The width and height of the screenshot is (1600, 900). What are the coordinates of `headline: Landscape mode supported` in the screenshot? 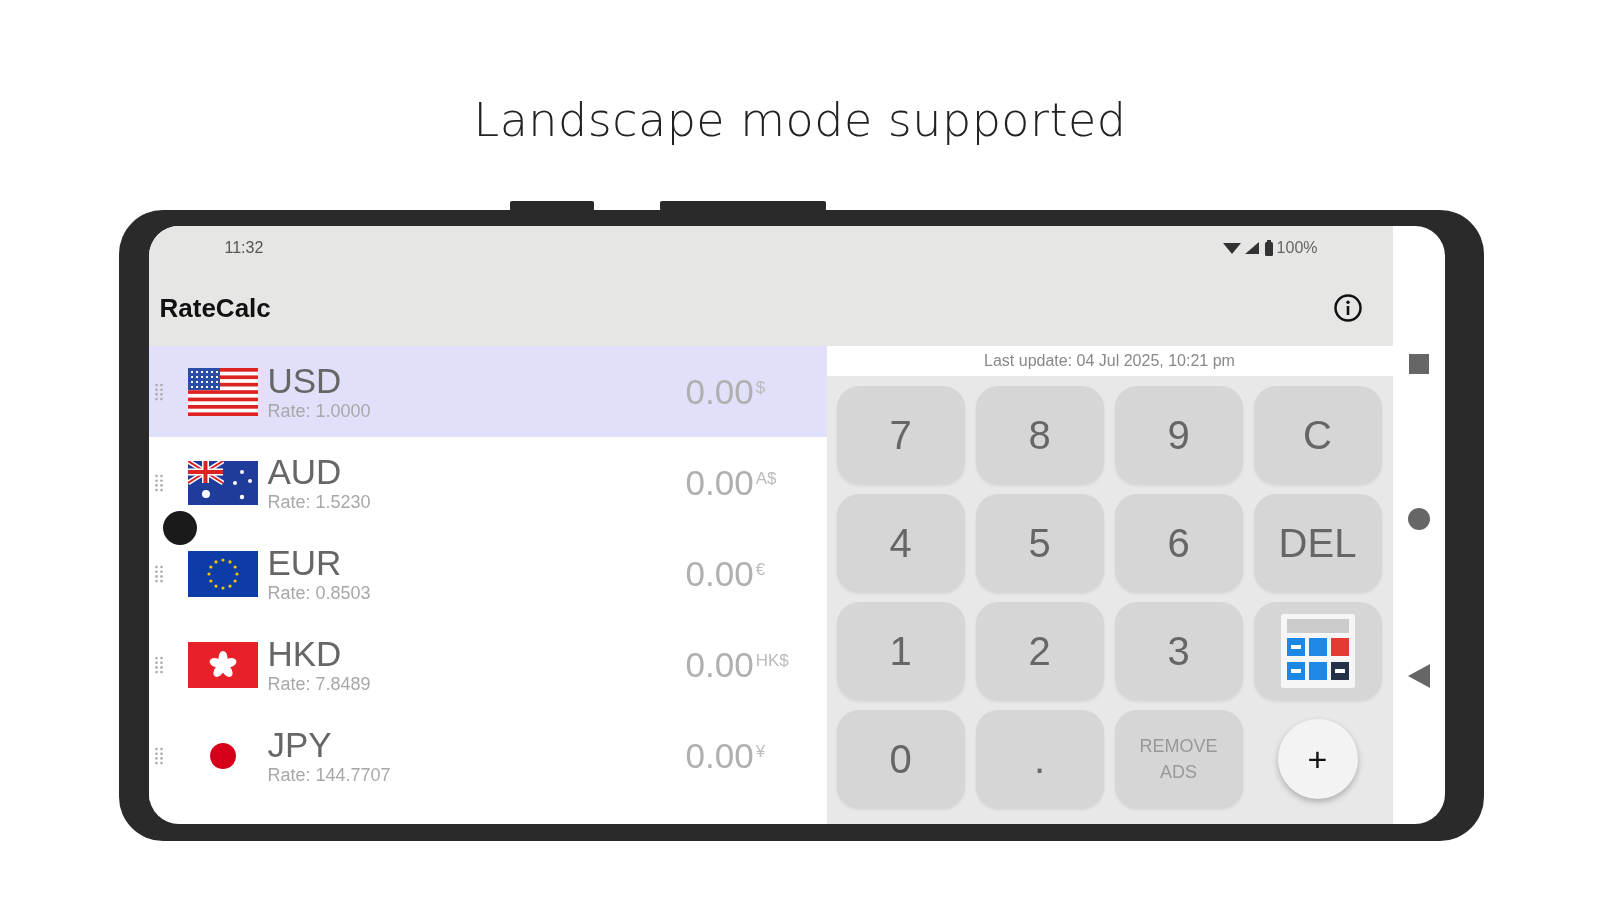 It's located at (800, 120).